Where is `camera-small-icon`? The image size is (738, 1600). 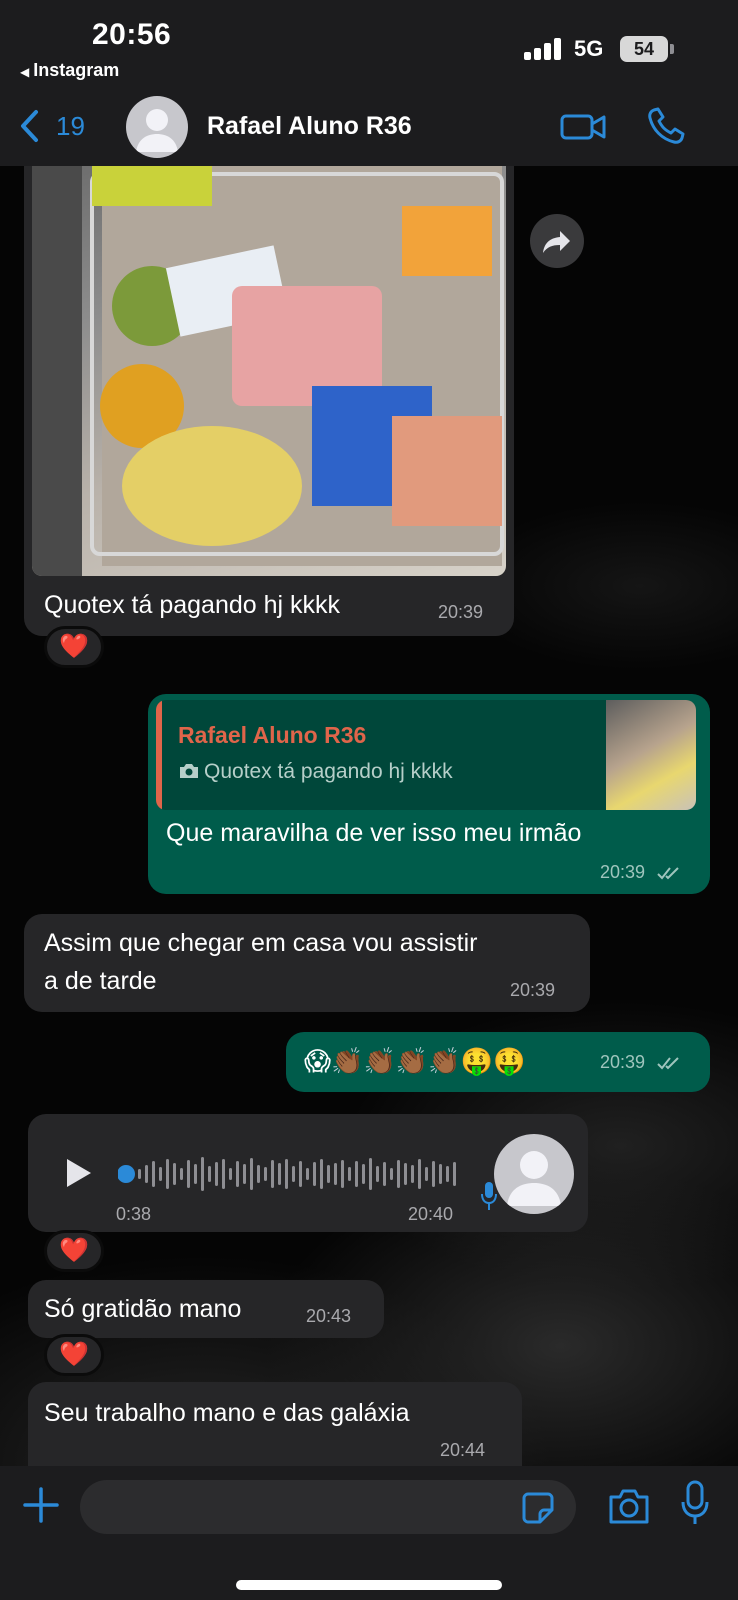
camera-small-icon is located at coordinates (189, 771).